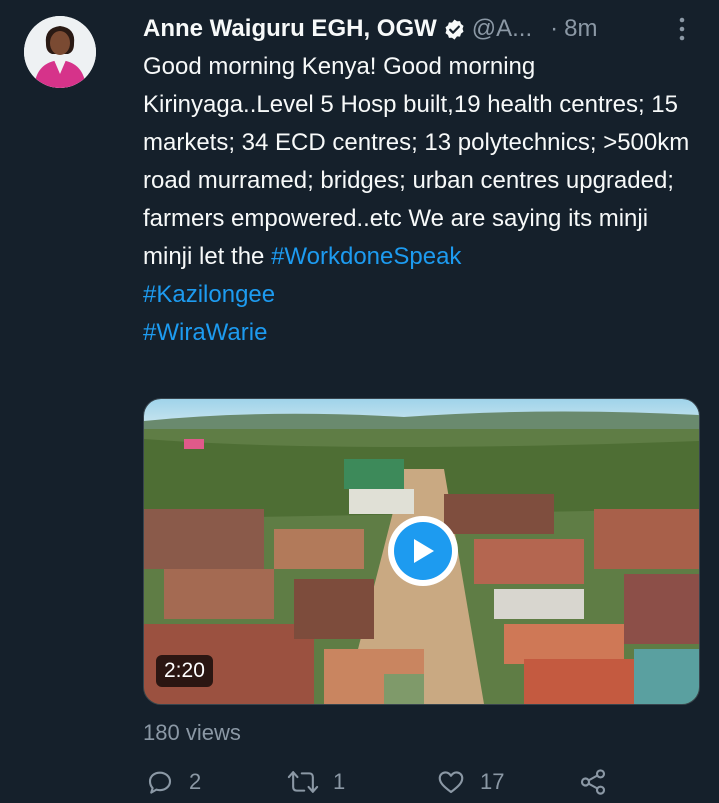 This screenshot has width=719, height=803. Describe the element at coordinates (209, 294) in the screenshot. I see `hashtag-link: #Kazilongee` at that location.